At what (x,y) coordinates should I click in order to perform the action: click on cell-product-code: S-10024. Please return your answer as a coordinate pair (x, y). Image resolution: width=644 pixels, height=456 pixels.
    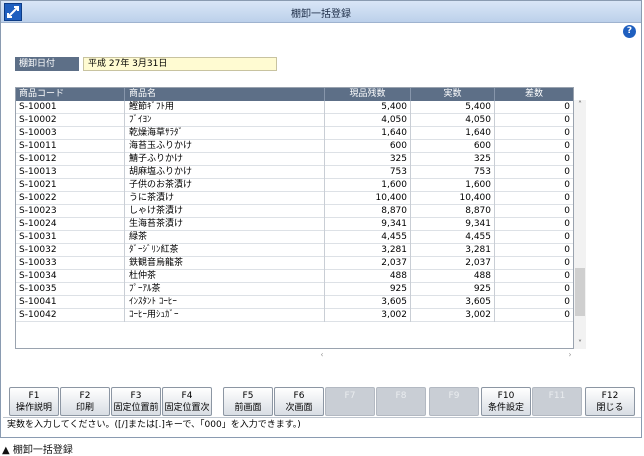
    Looking at the image, I should click on (38, 224).